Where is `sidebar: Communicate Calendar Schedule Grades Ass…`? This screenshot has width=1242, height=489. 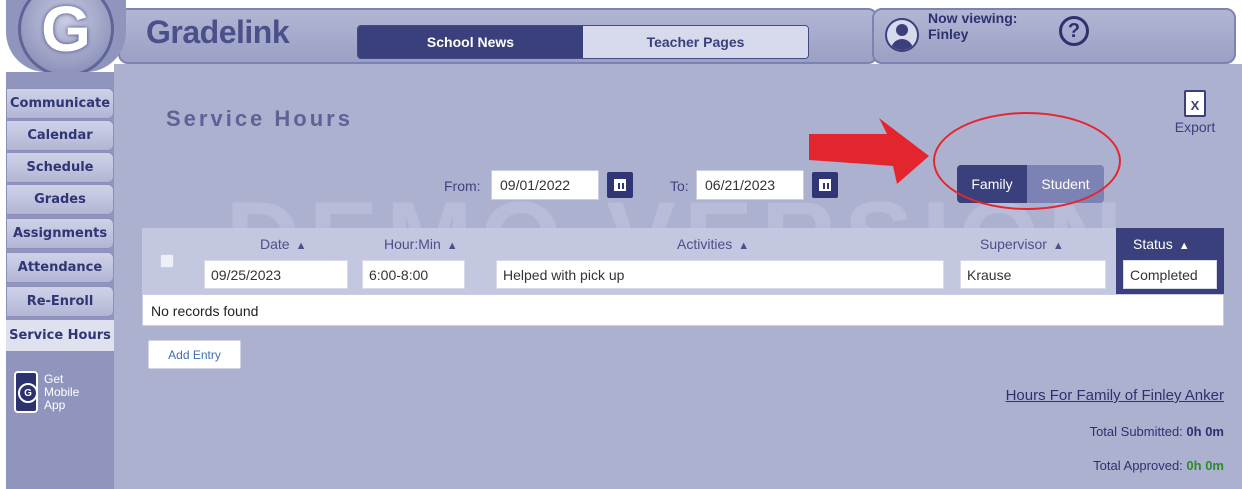
sidebar: Communicate Calendar Schedule Grades Ass… is located at coordinates (60, 280).